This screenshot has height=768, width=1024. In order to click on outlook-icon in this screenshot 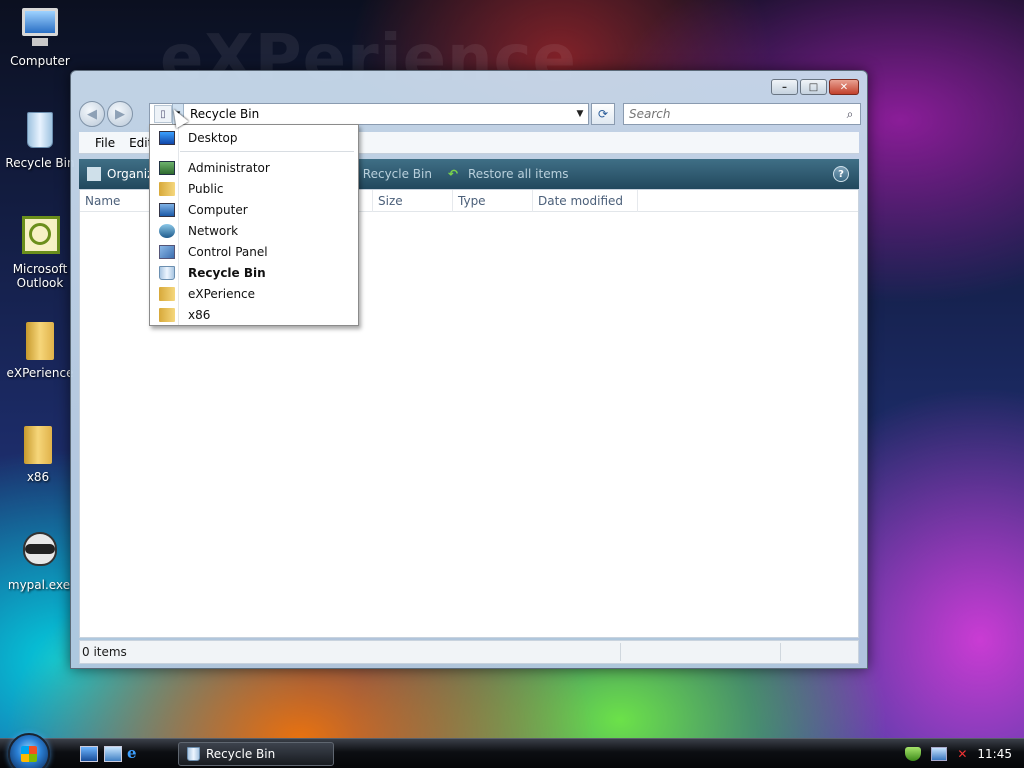, I will do `click(40, 236)`.